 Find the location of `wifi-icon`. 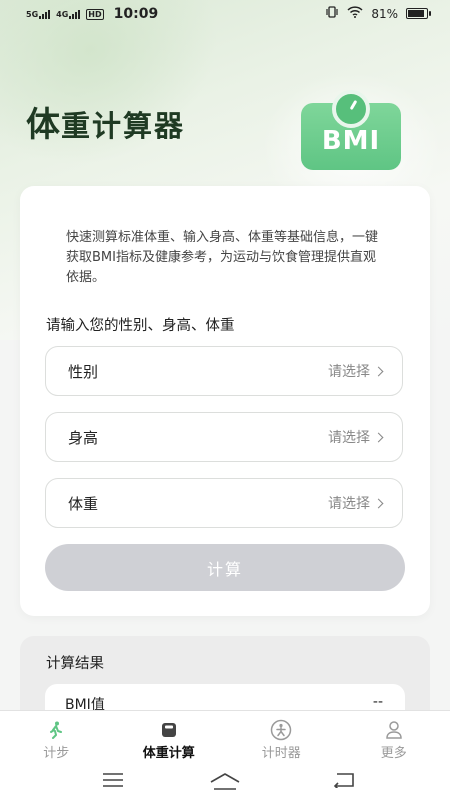

wifi-icon is located at coordinates (355, 13).